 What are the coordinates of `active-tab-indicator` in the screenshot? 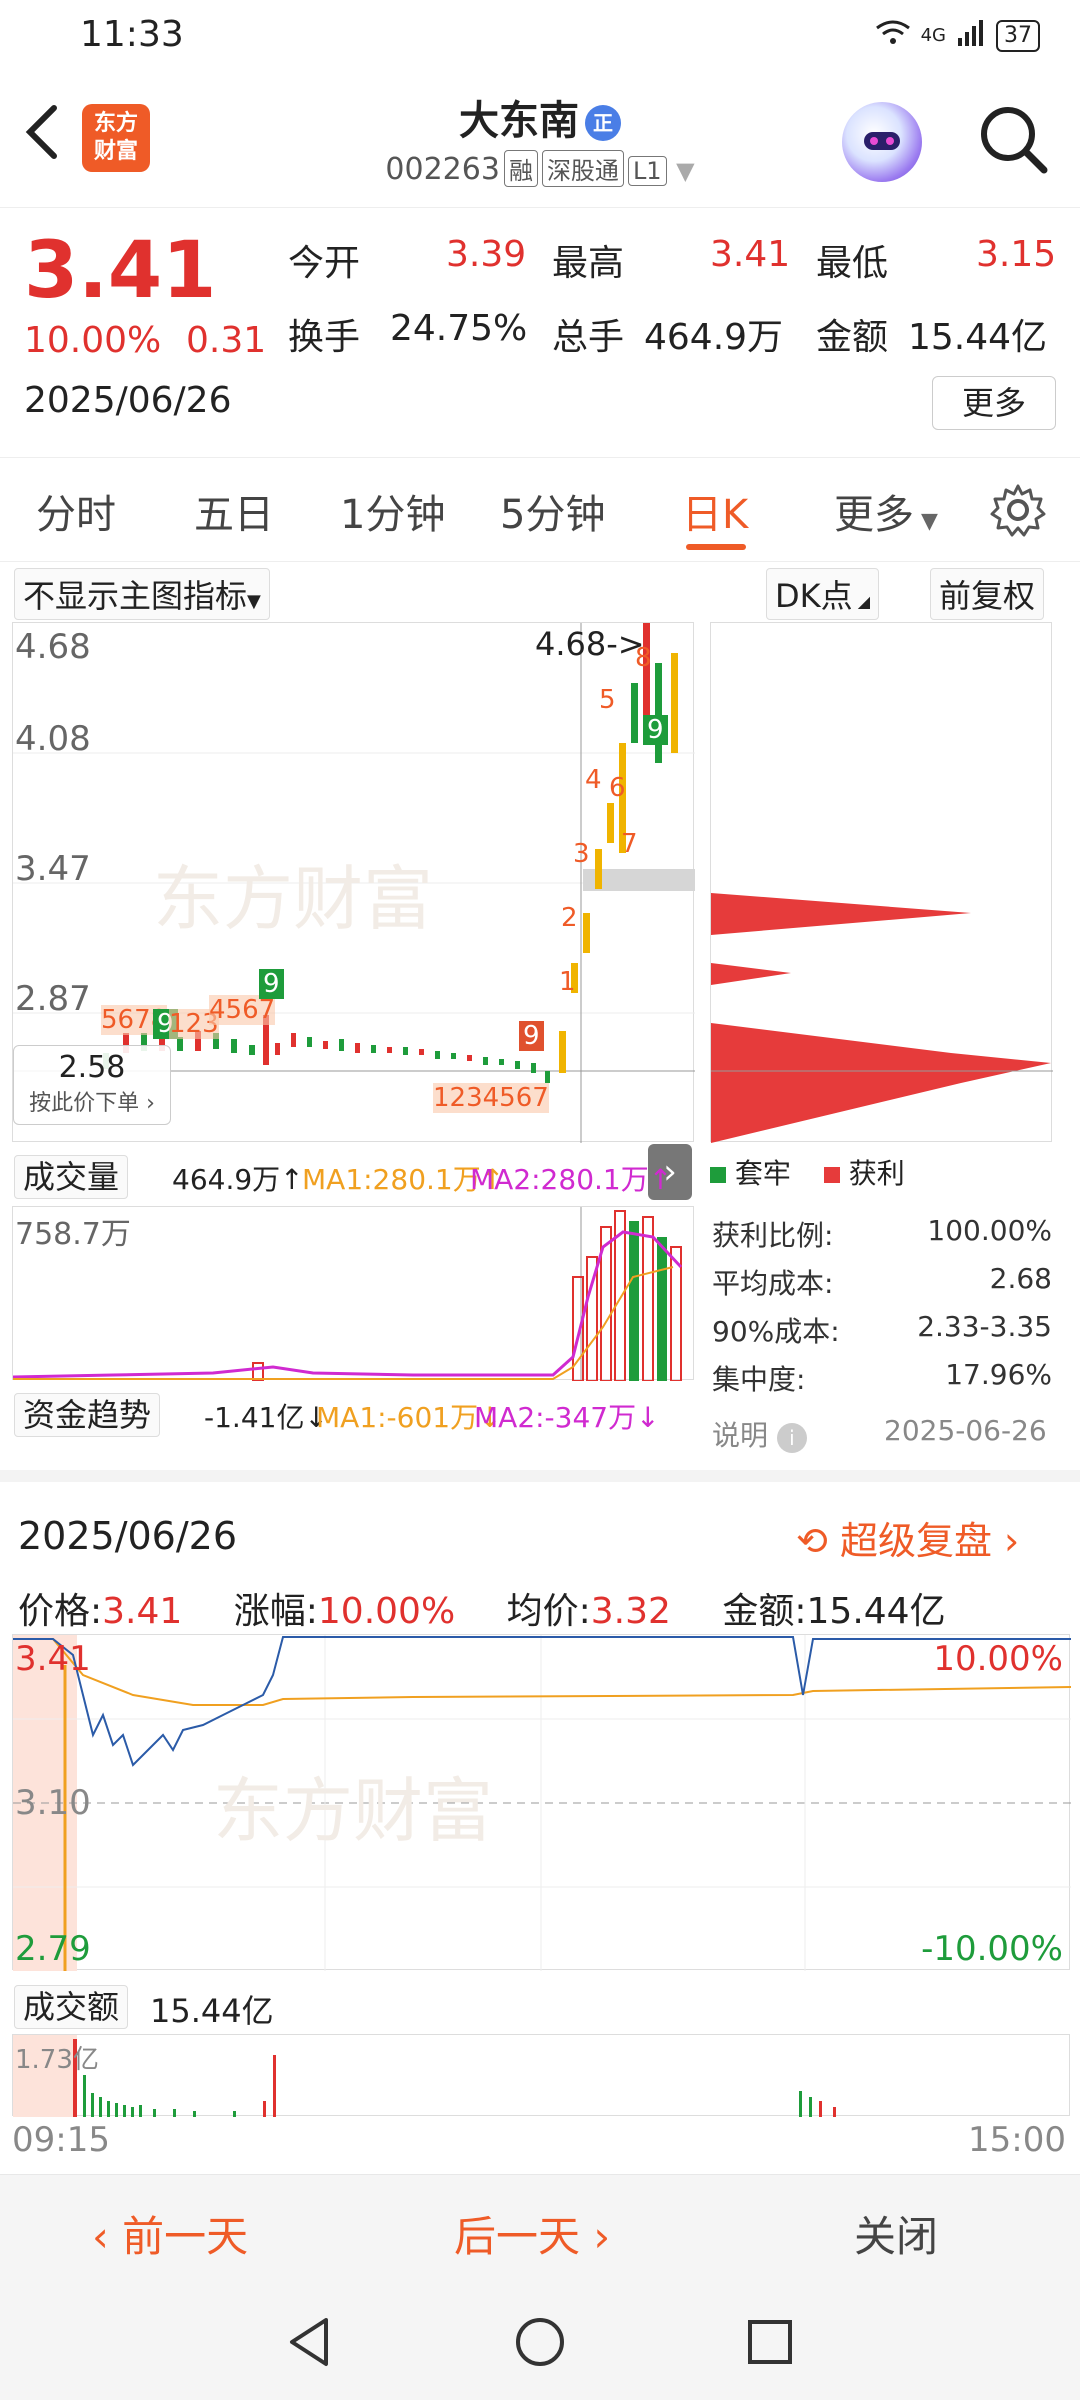 It's located at (716, 547).